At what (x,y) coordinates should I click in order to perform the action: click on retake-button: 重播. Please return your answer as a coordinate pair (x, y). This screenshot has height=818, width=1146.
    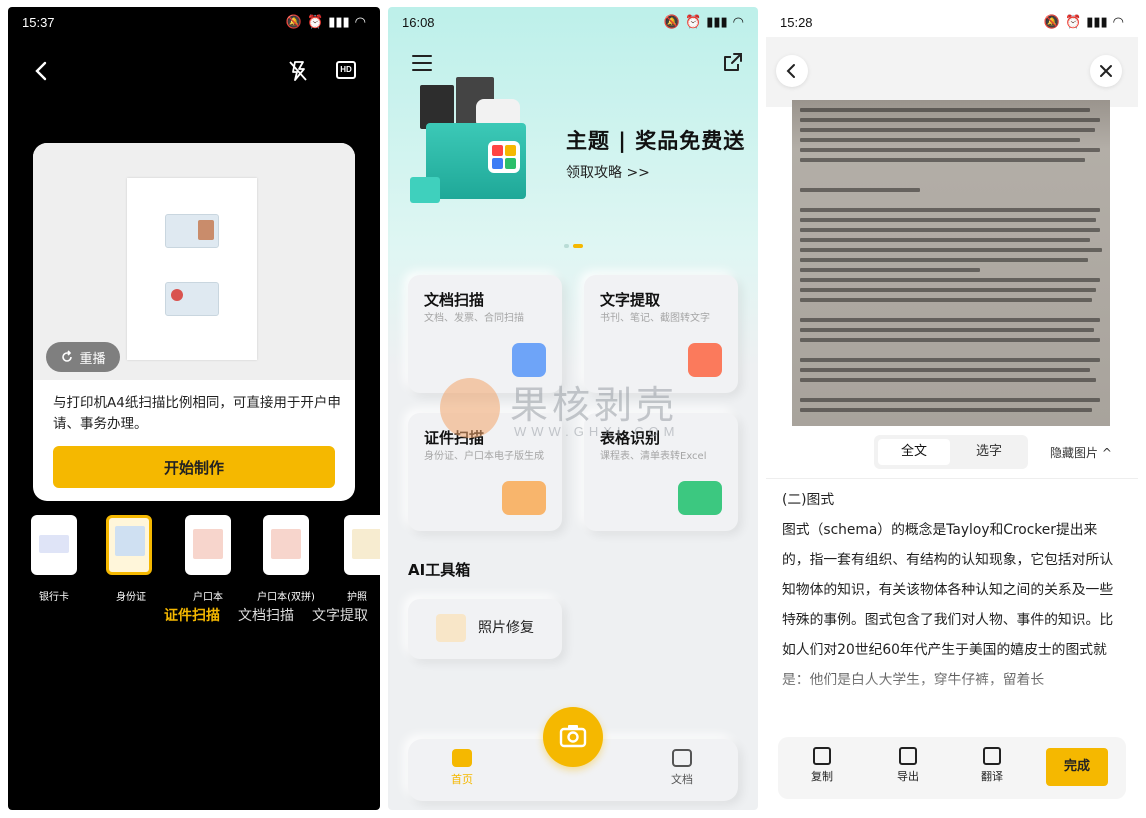
    Looking at the image, I should click on (83, 357).